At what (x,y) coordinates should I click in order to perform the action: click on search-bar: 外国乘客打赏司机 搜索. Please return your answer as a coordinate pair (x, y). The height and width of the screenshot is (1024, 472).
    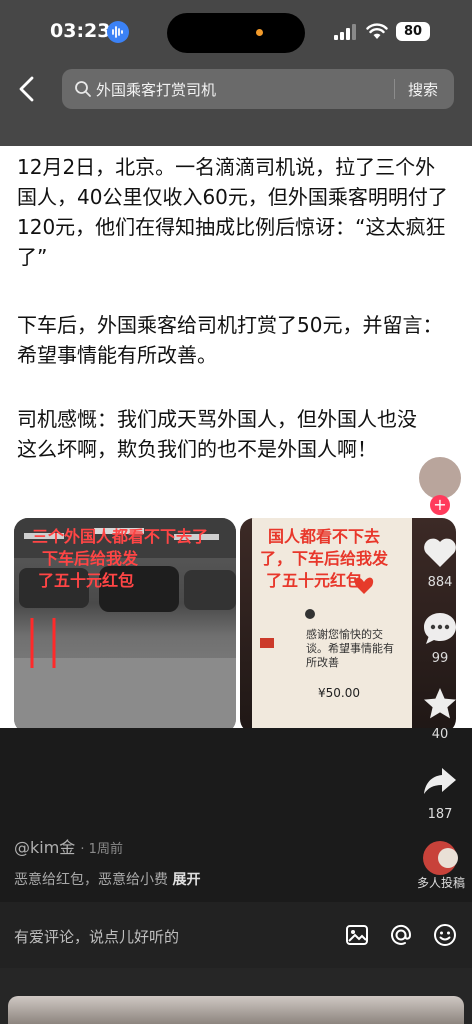
    Looking at the image, I should click on (258, 89).